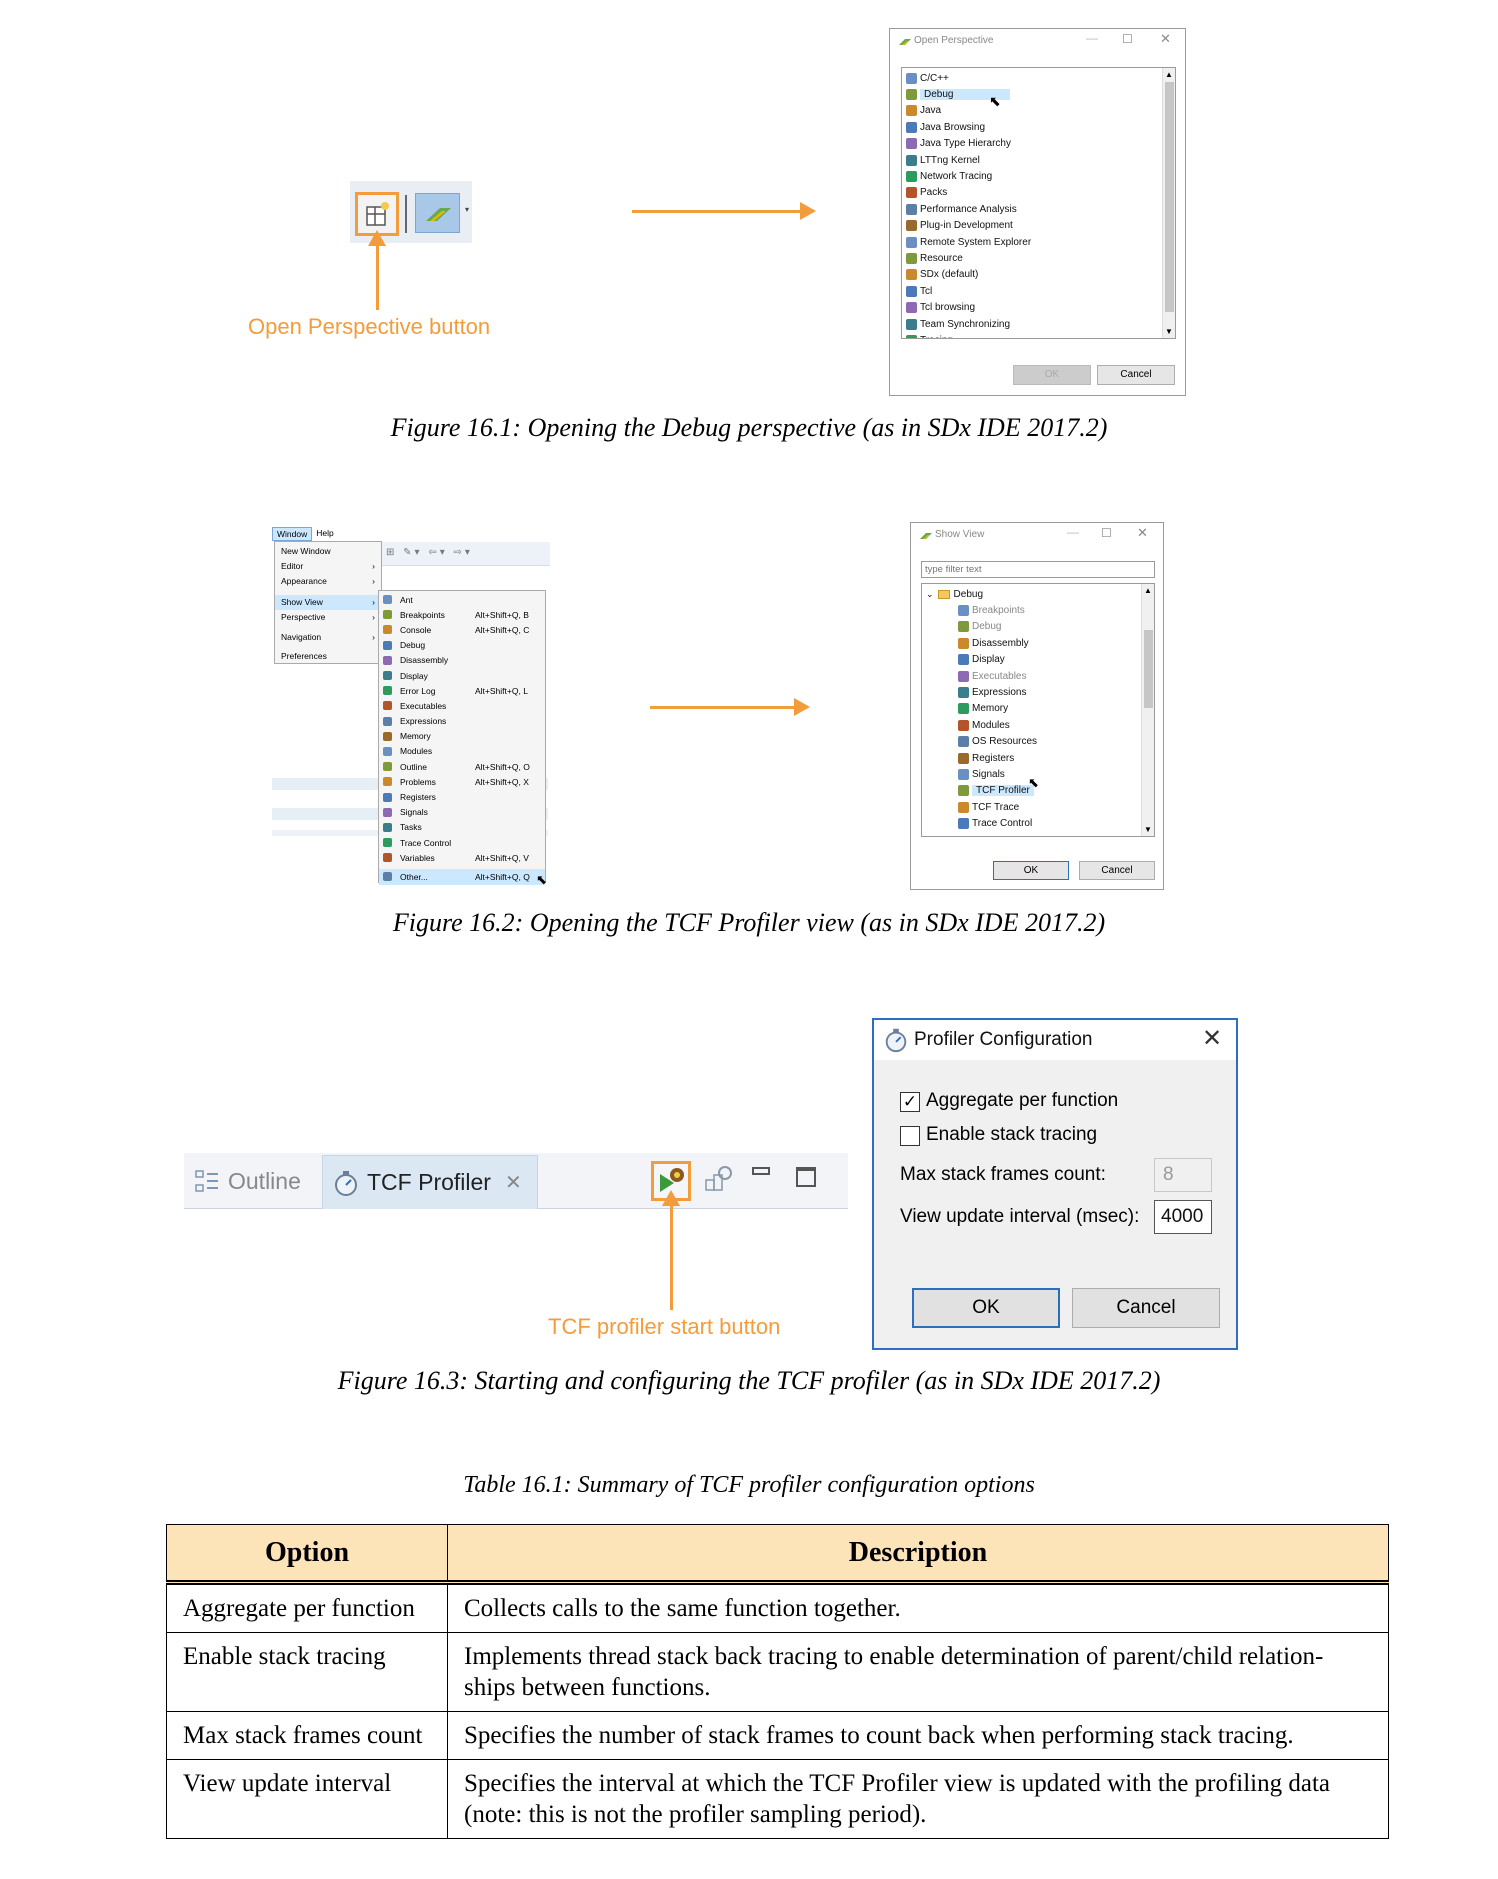 This screenshot has height=1879, width=1498. What do you see at coordinates (462, 690) in the screenshot?
I see `show-view-menu-item: Error Log Alt+Shift+Q, L` at bounding box center [462, 690].